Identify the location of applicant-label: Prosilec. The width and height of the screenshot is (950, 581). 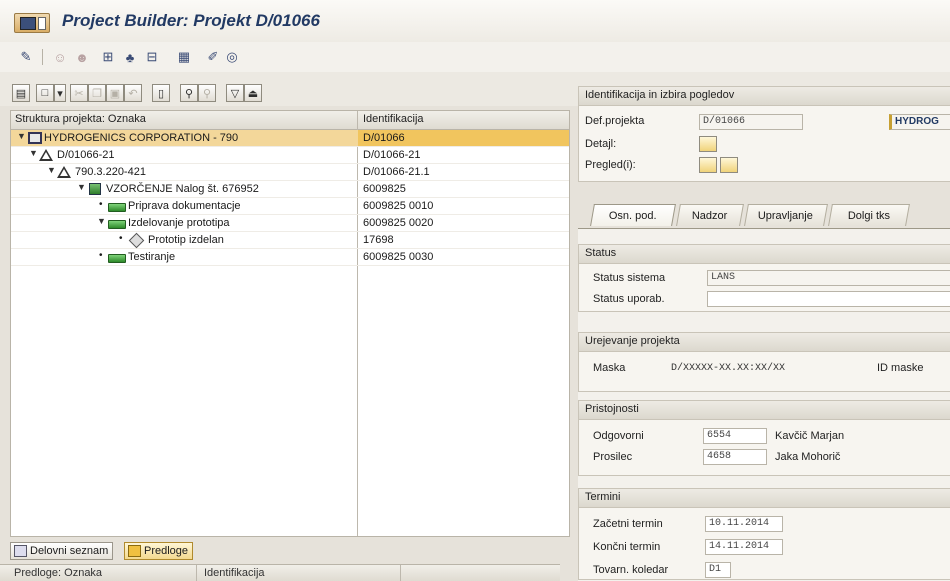
(613, 457).